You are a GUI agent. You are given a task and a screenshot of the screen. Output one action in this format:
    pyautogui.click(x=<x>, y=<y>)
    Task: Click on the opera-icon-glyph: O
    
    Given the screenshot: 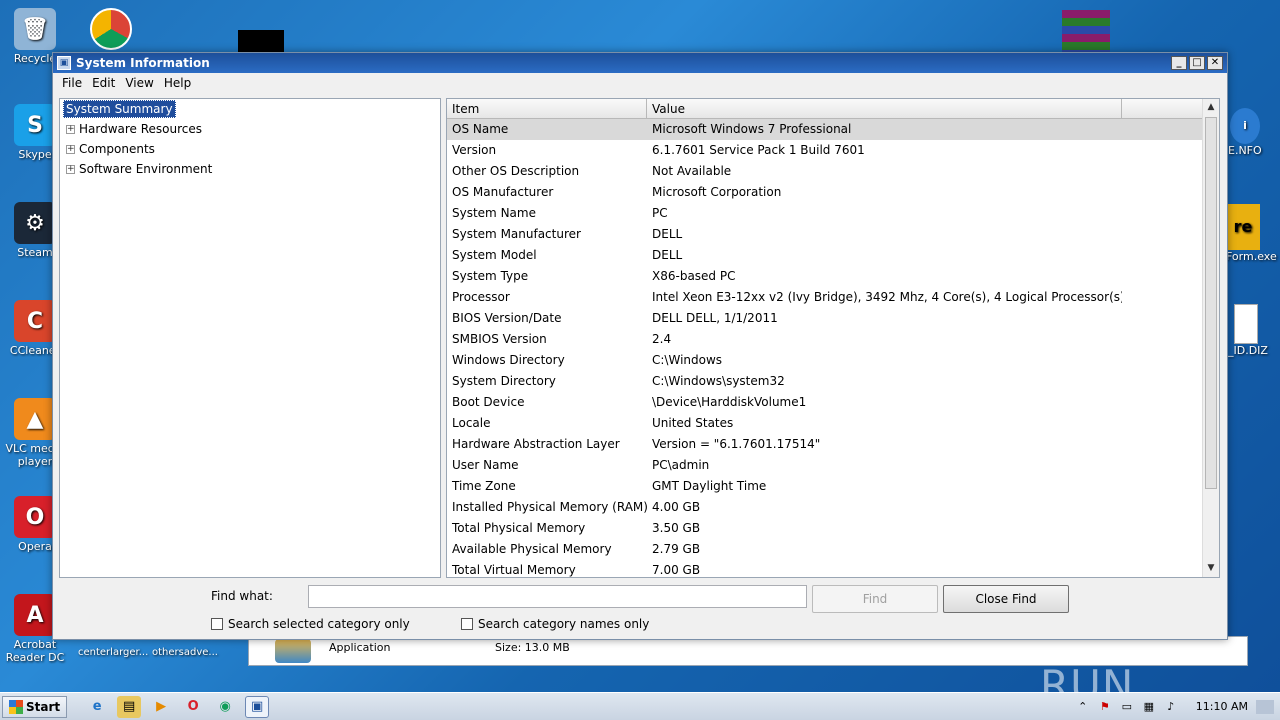 What is the action you would take?
    pyautogui.click(x=35, y=517)
    